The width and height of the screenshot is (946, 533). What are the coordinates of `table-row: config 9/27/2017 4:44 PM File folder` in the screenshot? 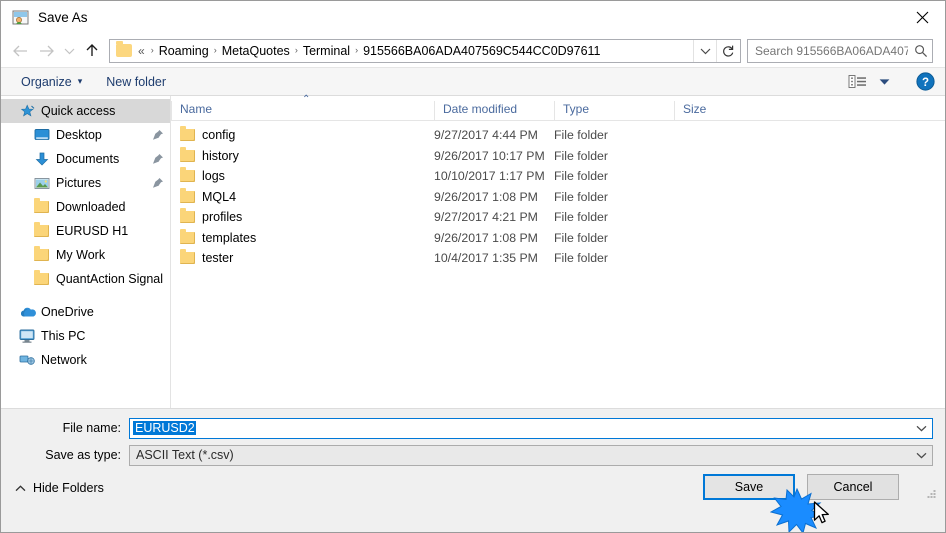 It's located at (558, 135).